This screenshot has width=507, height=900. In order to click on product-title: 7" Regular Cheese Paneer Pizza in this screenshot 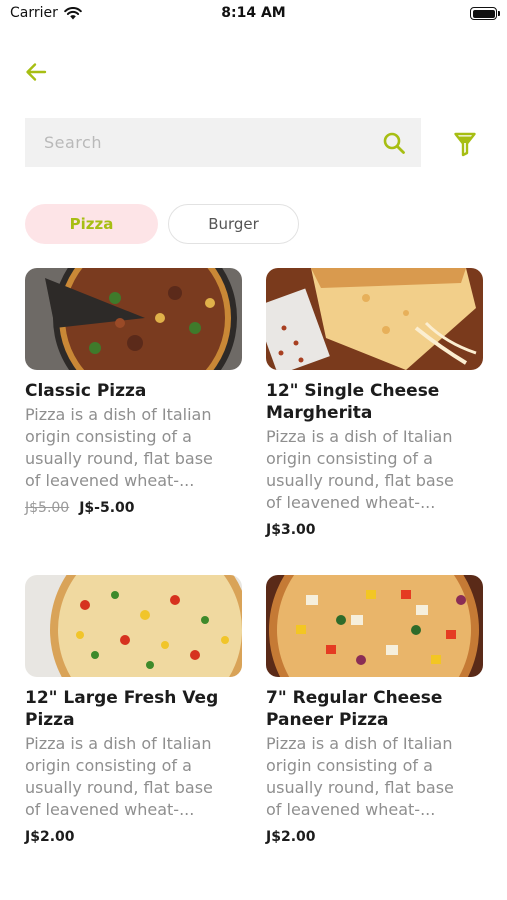, I will do `click(354, 709)`.